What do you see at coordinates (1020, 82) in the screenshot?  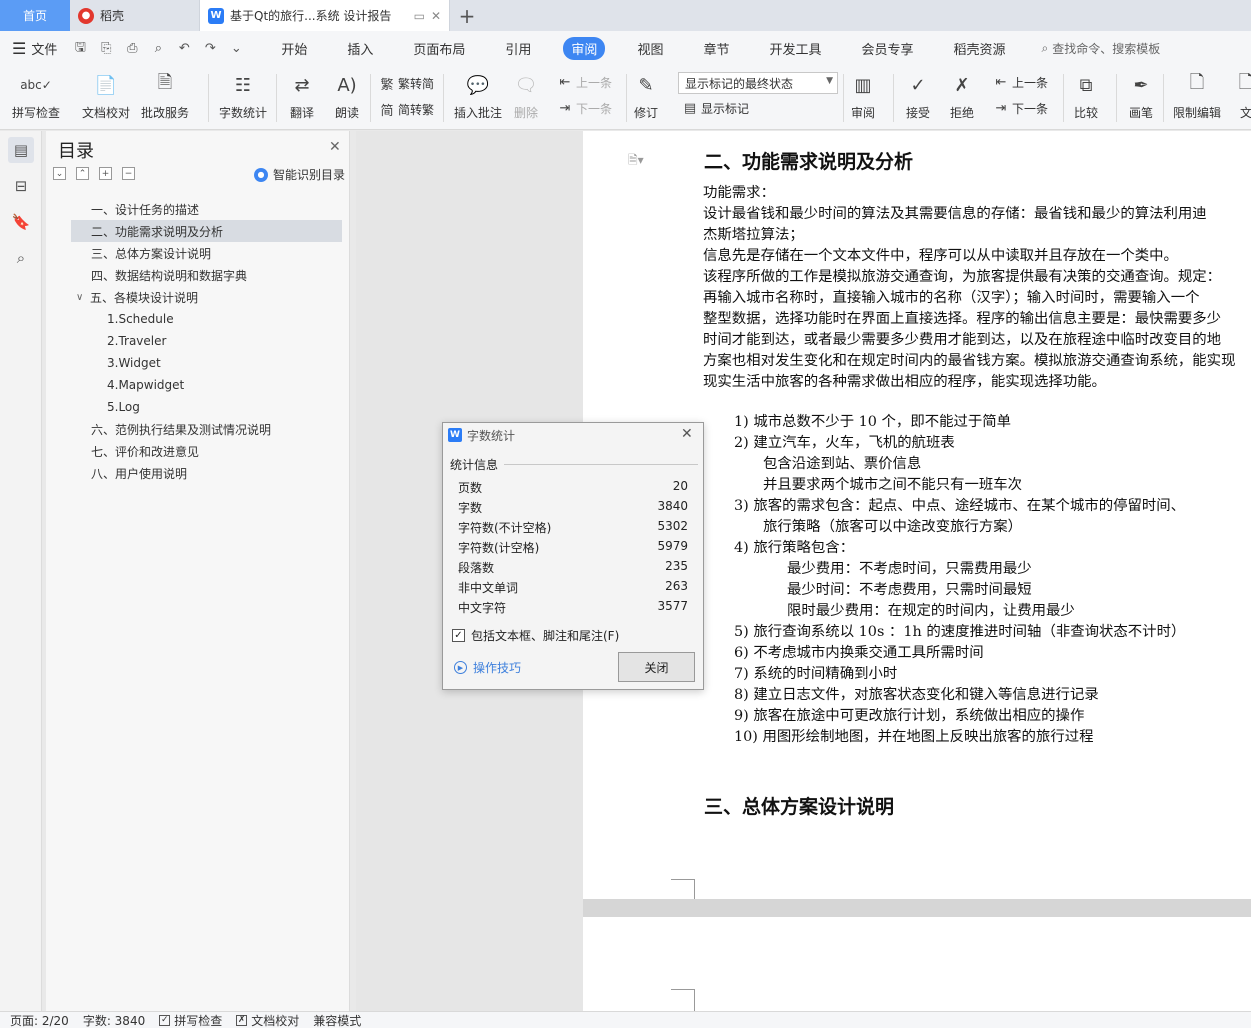 I see `prev-change-button: ⇤ 上一条` at bounding box center [1020, 82].